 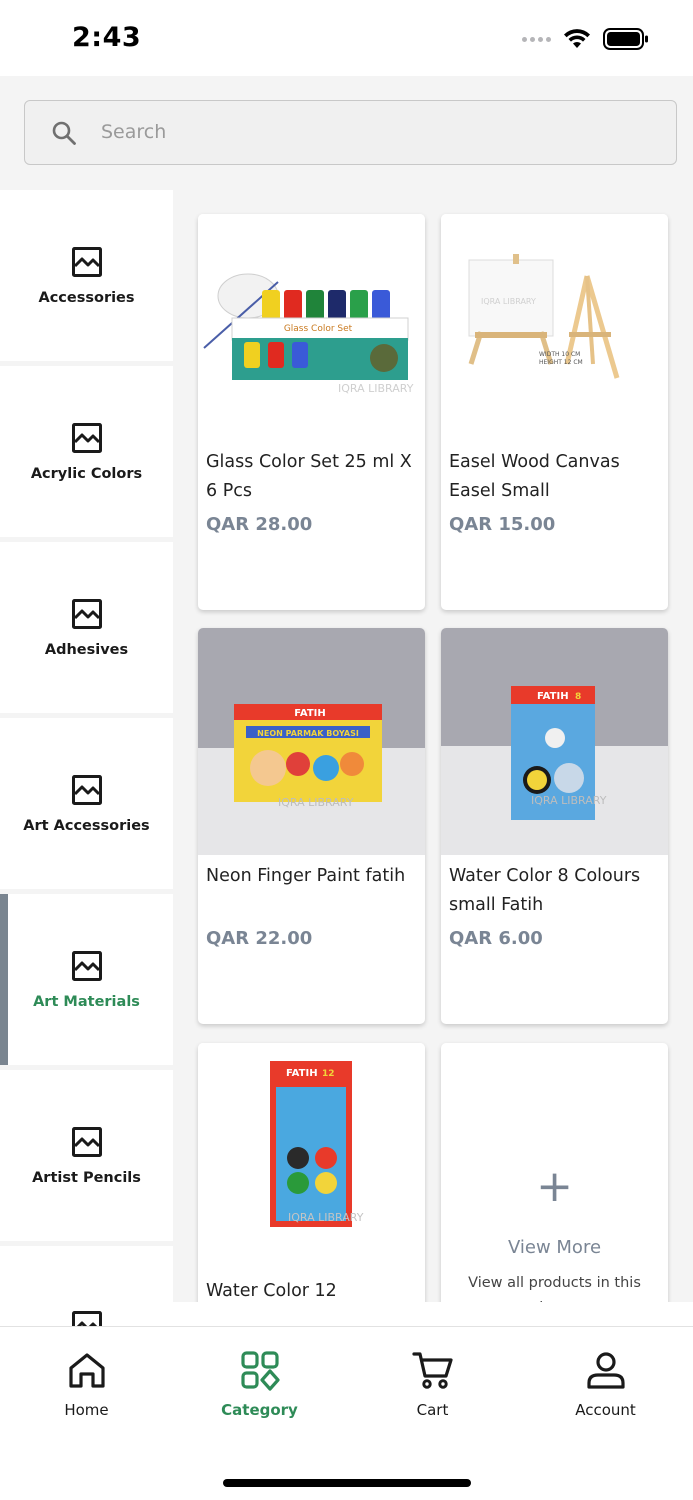 I want to click on nav-item-account: Account, so click(x=605, y=1384).